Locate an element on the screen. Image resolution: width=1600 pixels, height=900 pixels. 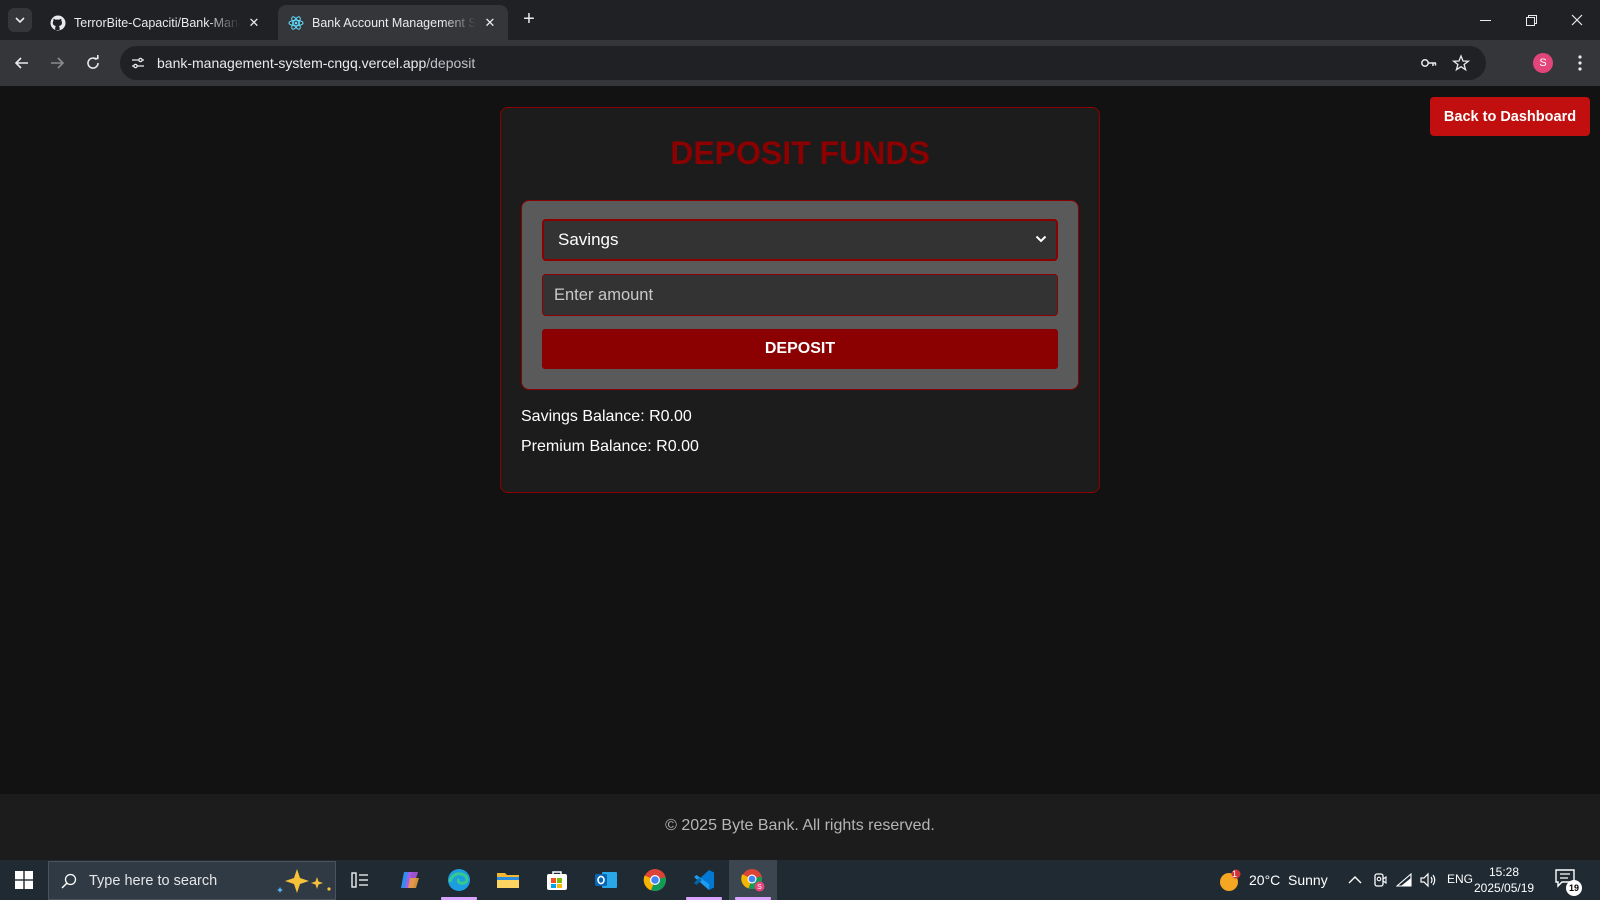
weather-alert-count: 1 is located at coordinates (1235, 874).